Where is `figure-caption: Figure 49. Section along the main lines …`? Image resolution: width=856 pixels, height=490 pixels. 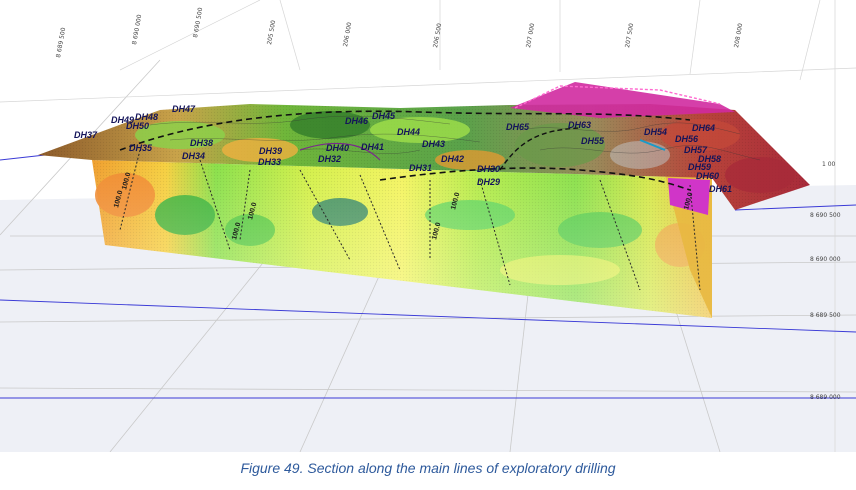 figure-caption: Figure 49. Section along the main lines … is located at coordinates (428, 468).